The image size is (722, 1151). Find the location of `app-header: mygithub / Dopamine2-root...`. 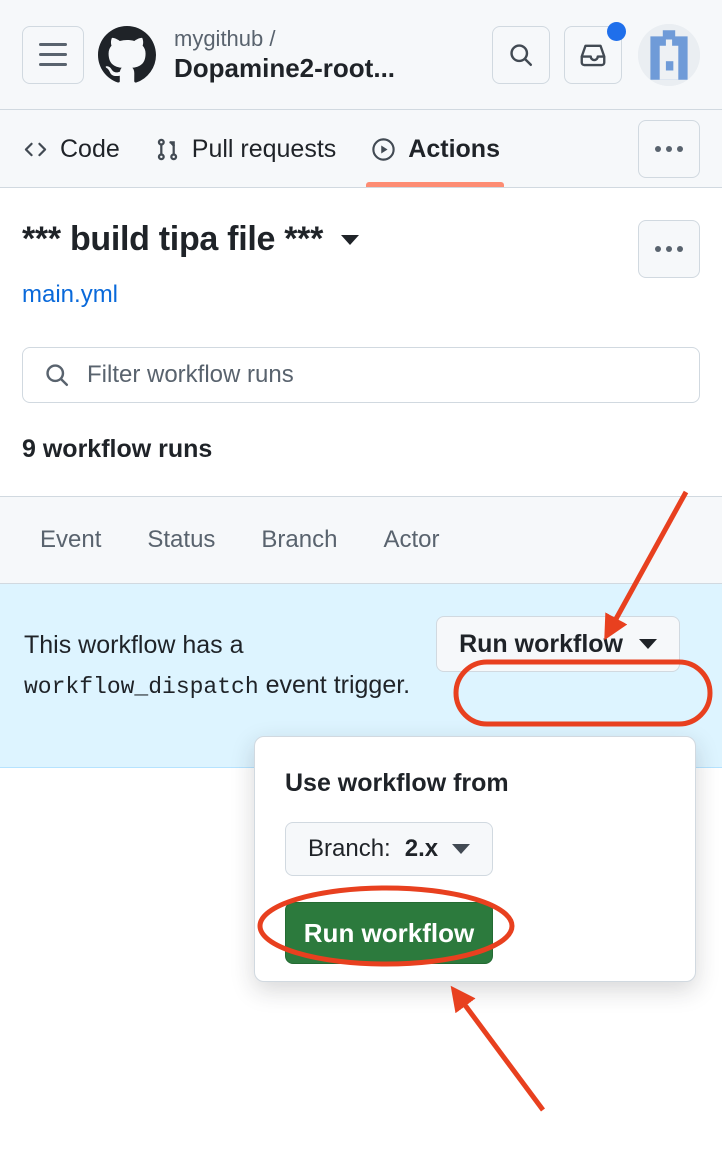

app-header: mygithub / Dopamine2-root... is located at coordinates (361, 55).